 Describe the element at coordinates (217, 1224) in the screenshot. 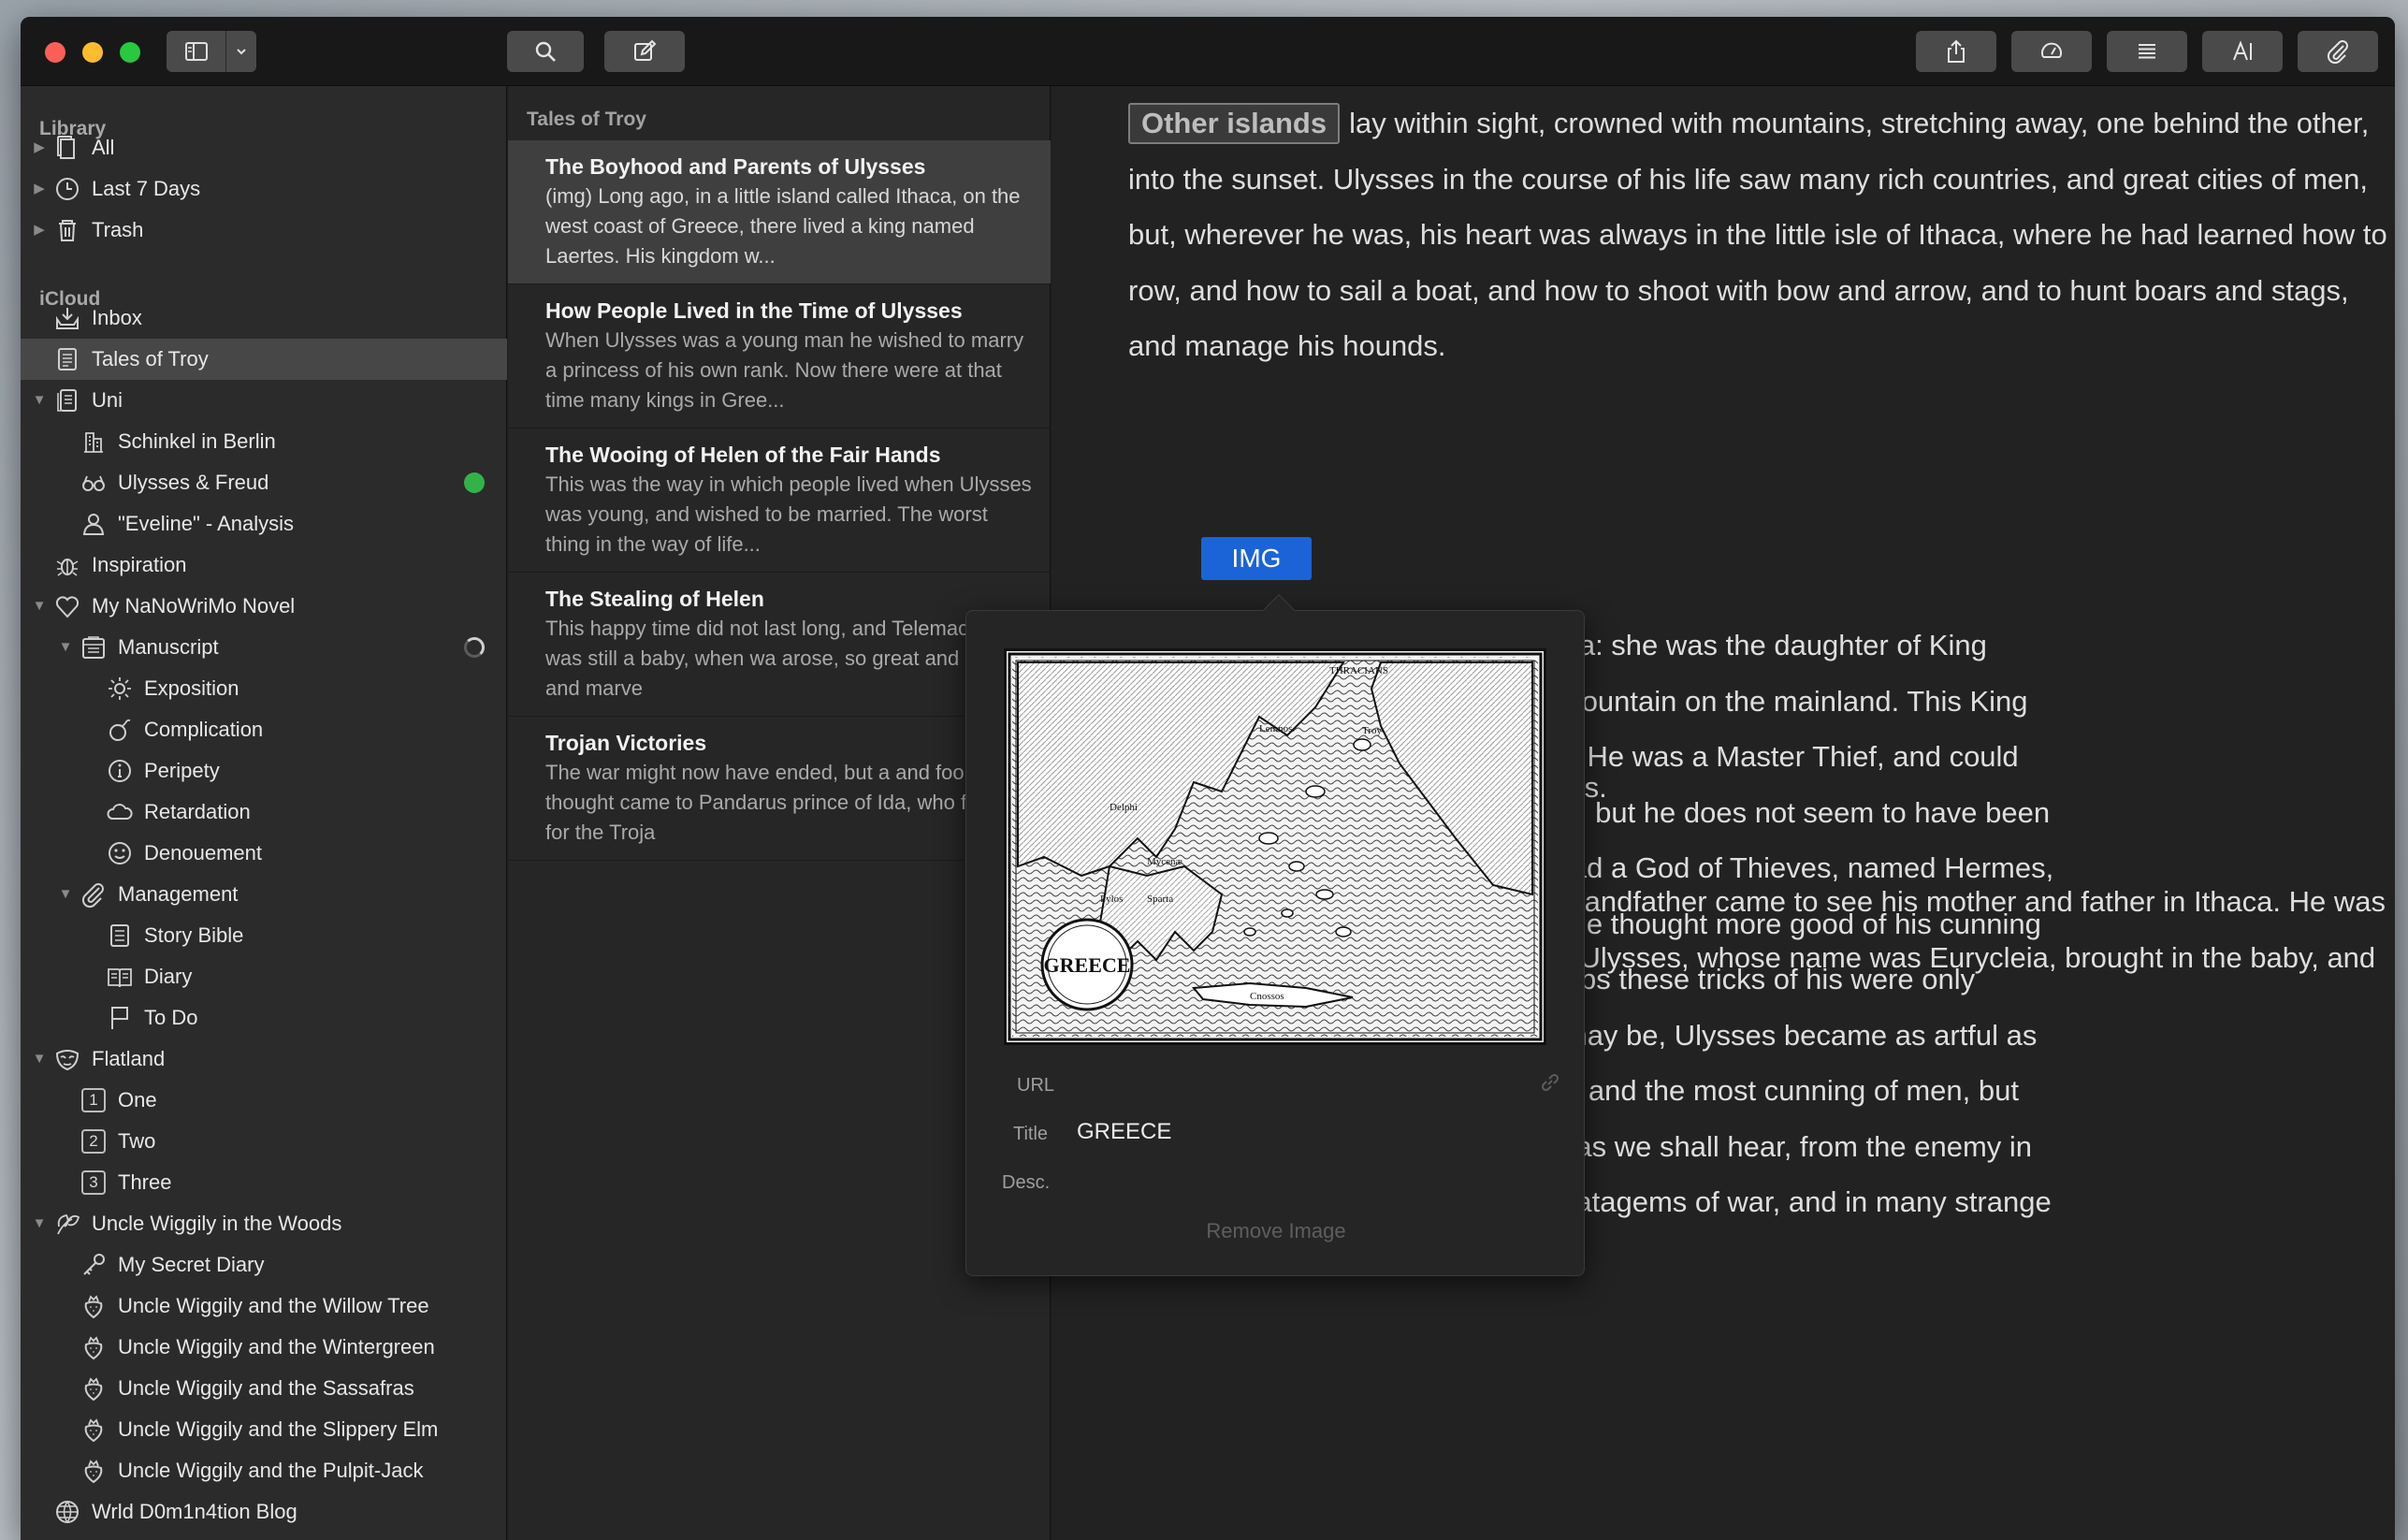

I see `sidebar-item-label: Uncle Wiggily in the Woods` at that location.